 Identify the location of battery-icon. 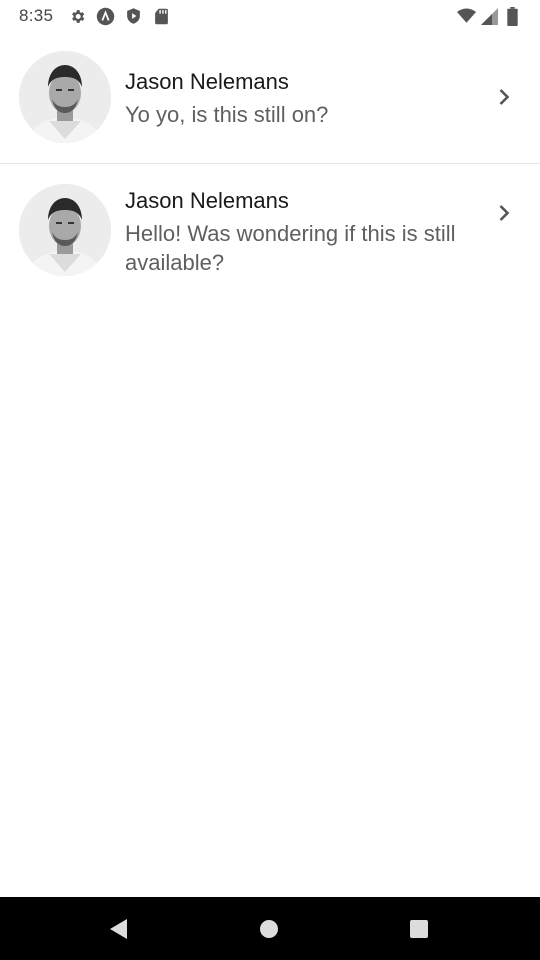
(512, 16).